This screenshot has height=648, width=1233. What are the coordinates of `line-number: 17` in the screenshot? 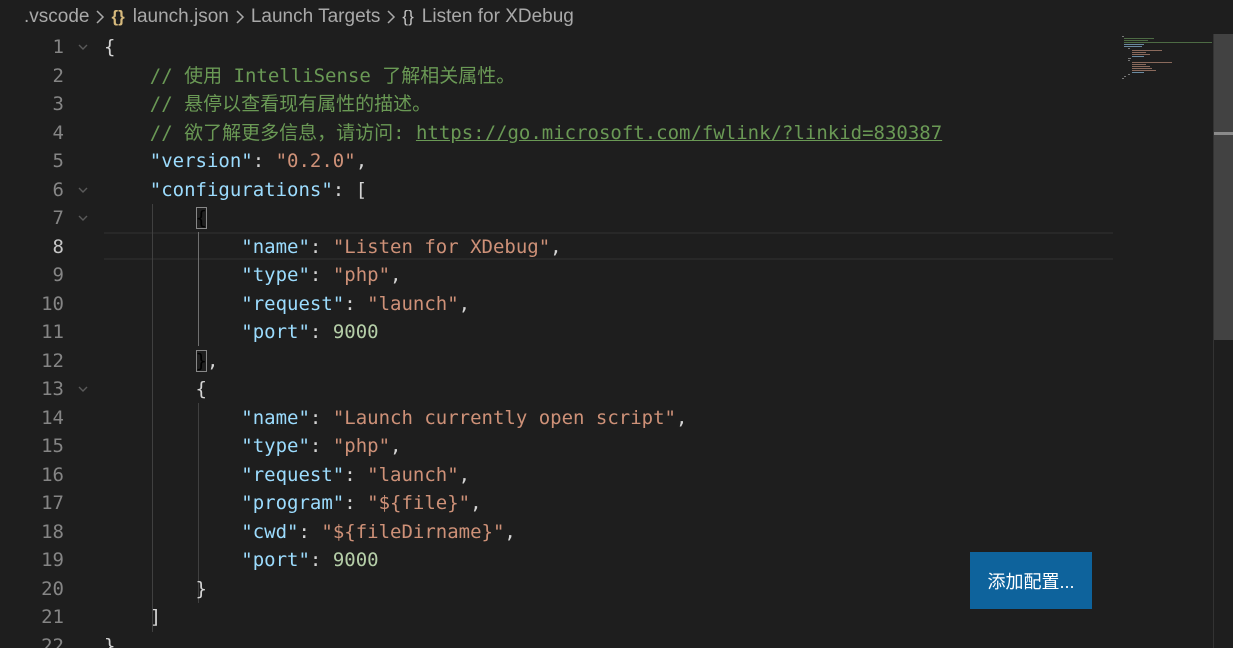 It's located at (52, 503).